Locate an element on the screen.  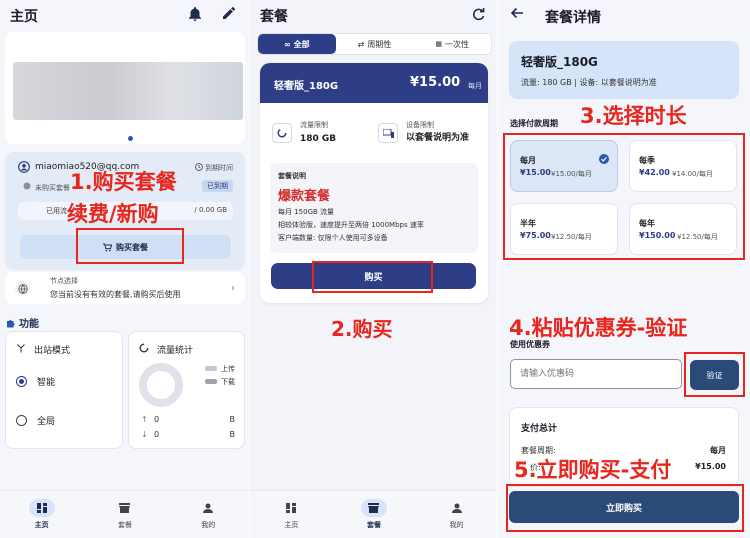
annotation-box-buy is located at coordinates (372, 277).